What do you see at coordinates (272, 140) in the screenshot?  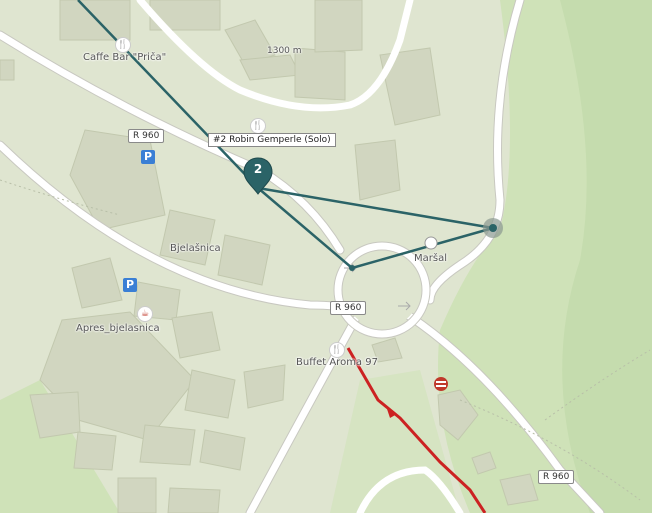 I see `track-tooltip: #2 Robin Gemperle (Solo)` at bounding box center [272, 140].